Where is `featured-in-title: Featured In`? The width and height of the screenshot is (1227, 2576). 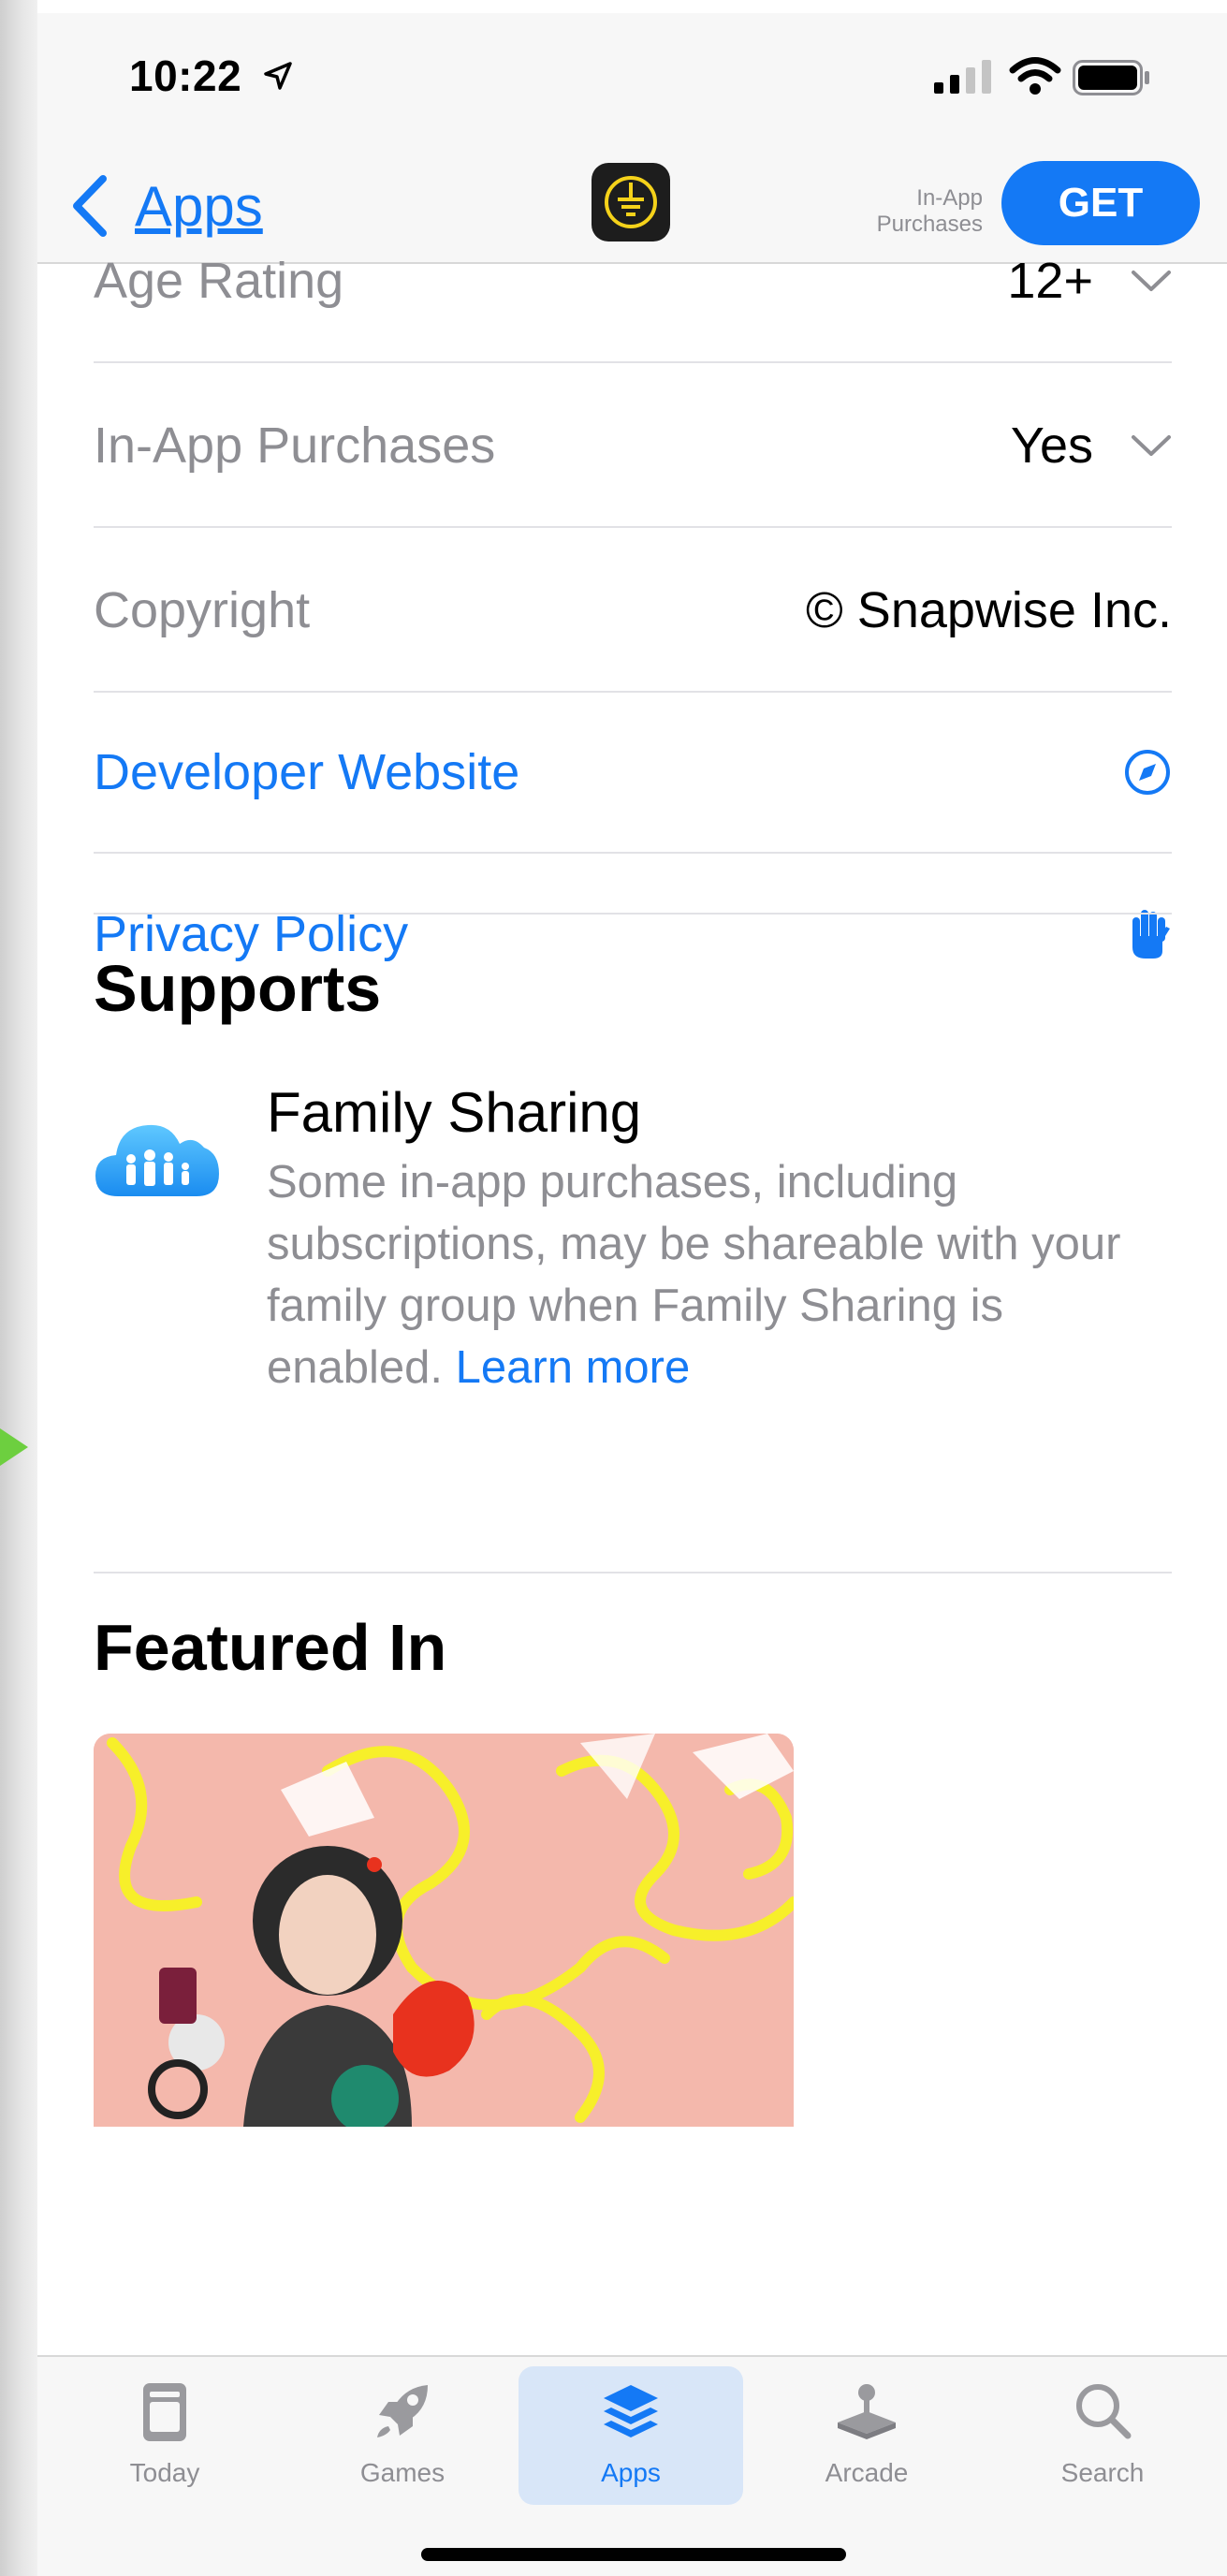 featured-in-title: Featured In is located at coordinates (270, 1647).